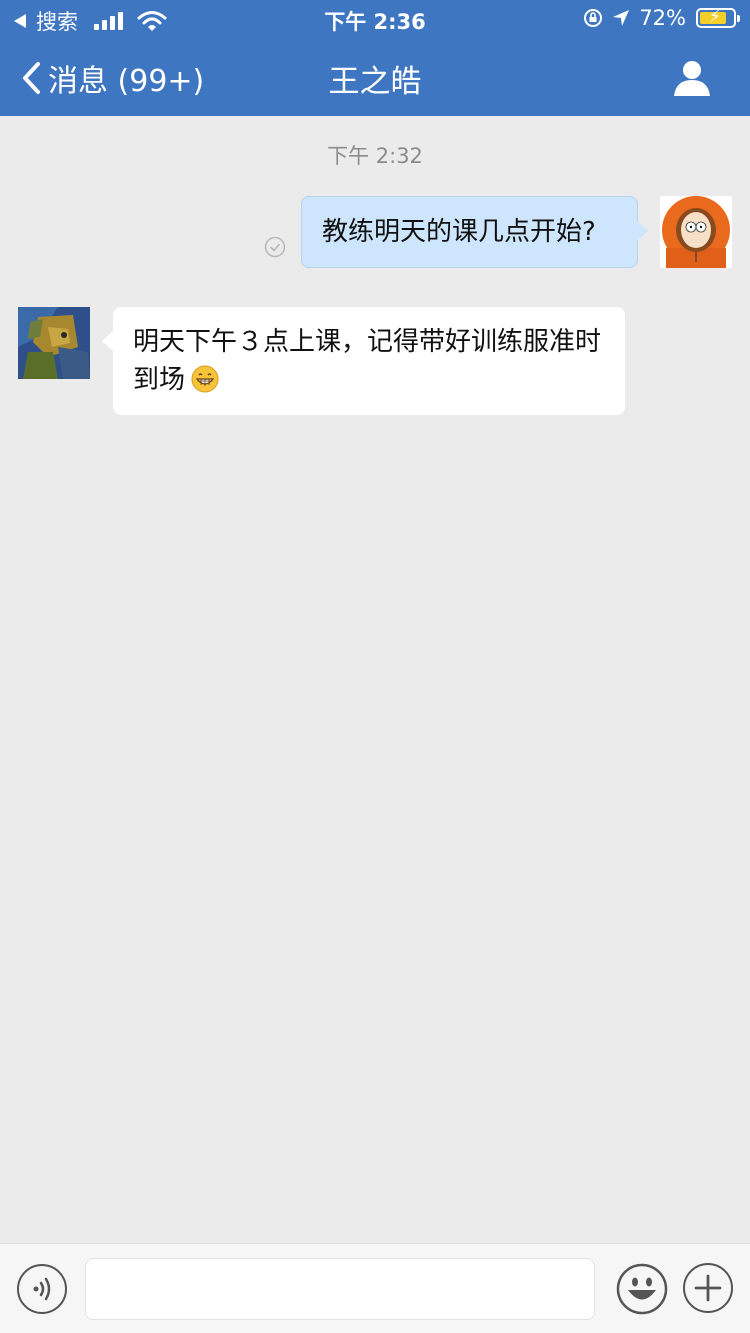 This screenshot has height=1333, width=750. Describe the element at coordinates (621, 18) in the screenshot. I see `location-arrow-icon` at that location.